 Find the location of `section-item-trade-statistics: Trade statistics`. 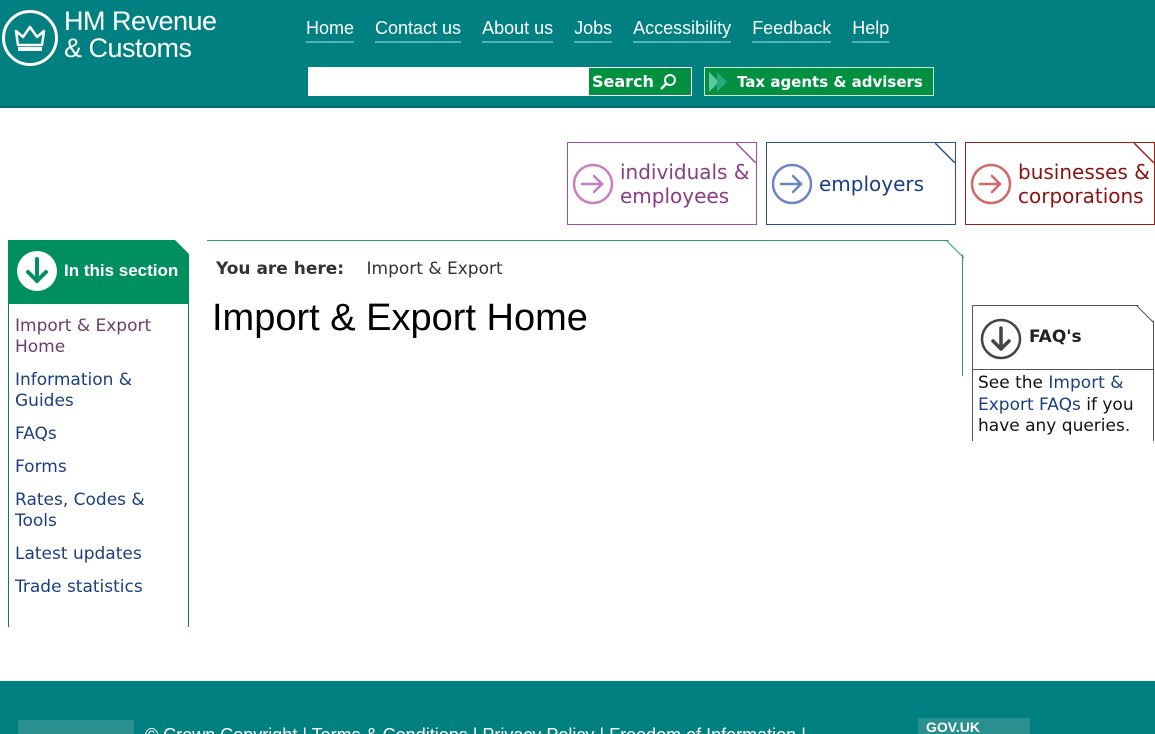

section-item-trade-statistics: Trade statistics is located at coordinates (101, 587).